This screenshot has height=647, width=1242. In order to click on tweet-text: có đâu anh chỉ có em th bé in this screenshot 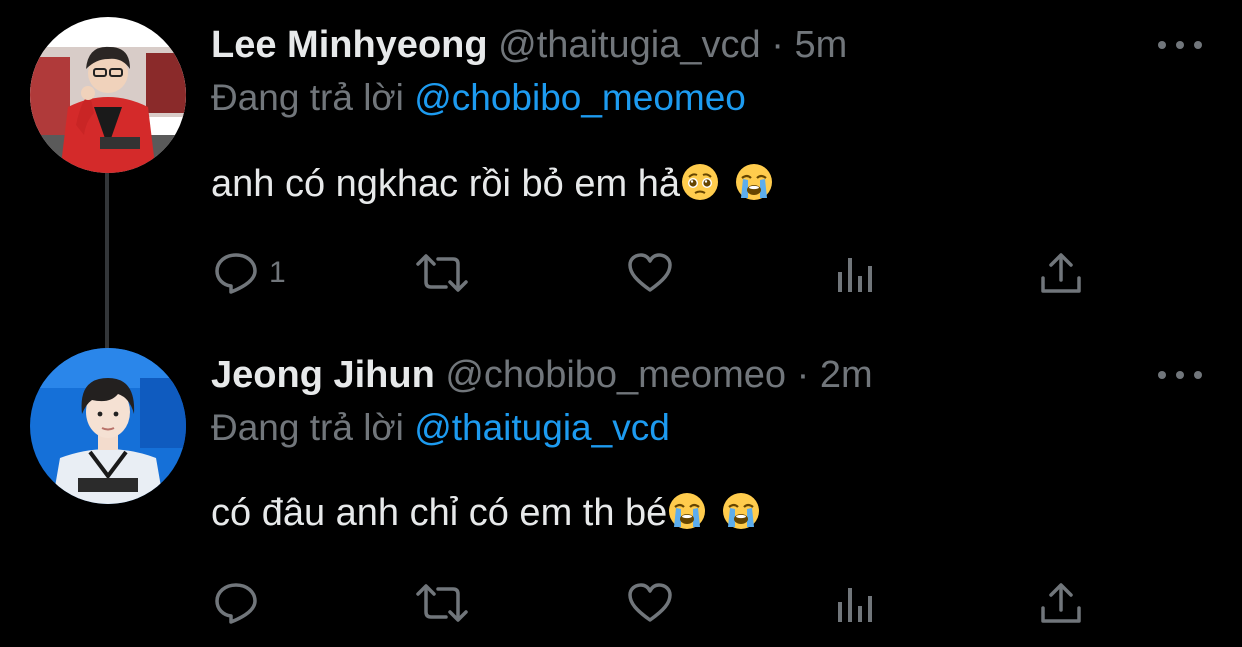, I will do `click(486, 513)`.